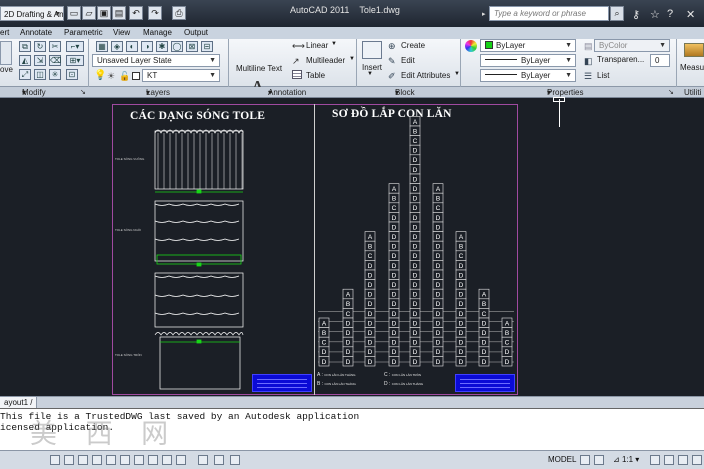 Image resolution: width=704 pixels, height=469 pixels. What do you see at coordinates (669, 460) in the screenshot?
I see `workspace-switching-icon` at bounding box center [669, 460].